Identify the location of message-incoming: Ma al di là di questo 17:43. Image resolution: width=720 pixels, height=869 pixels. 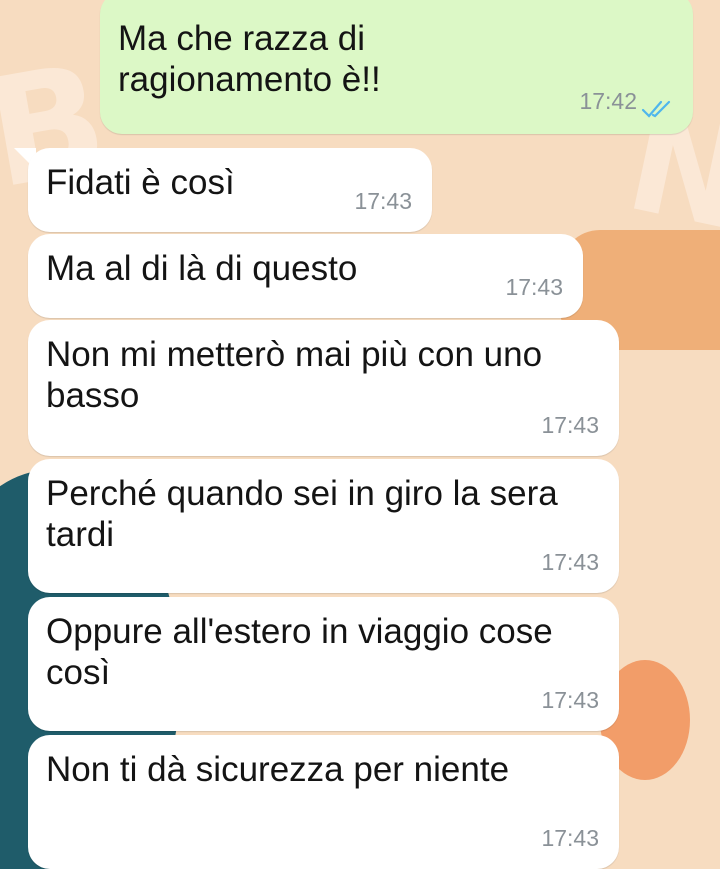
(305, 276).